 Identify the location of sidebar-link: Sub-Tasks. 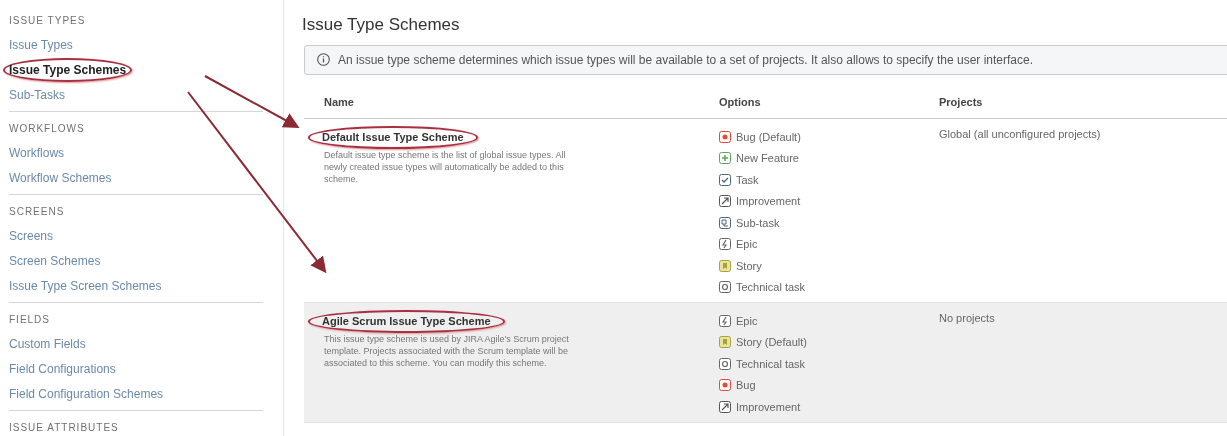
(37, 94).